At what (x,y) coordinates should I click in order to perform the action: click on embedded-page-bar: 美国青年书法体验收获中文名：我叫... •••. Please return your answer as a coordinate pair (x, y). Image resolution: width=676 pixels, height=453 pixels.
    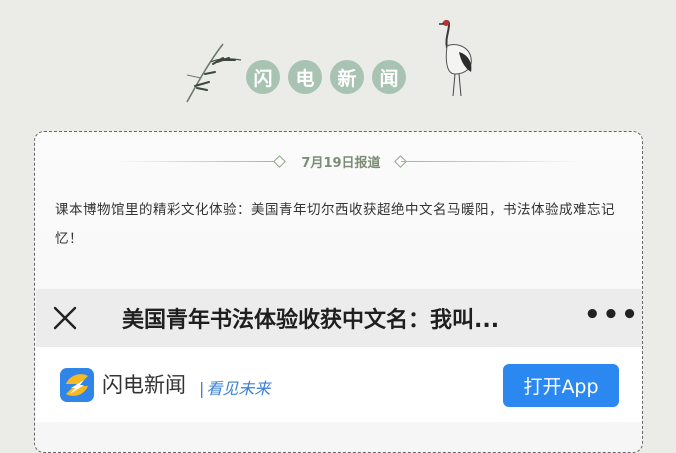
    Looking at the image, I should click on (339, 318).